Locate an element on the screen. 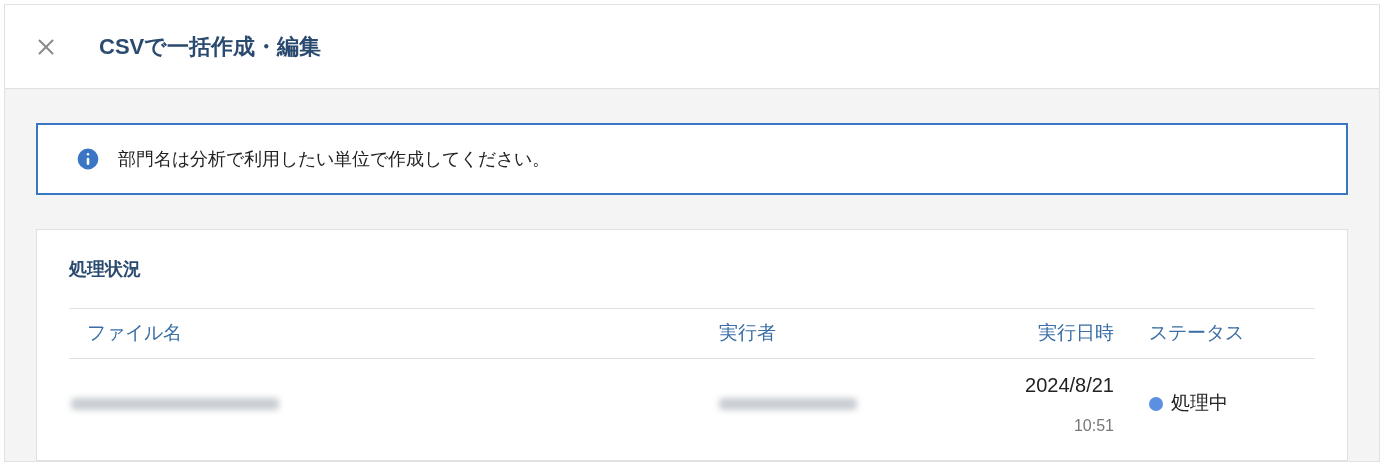 The image size is (1384, 462). info-icon is located at coordinates (88, 159).